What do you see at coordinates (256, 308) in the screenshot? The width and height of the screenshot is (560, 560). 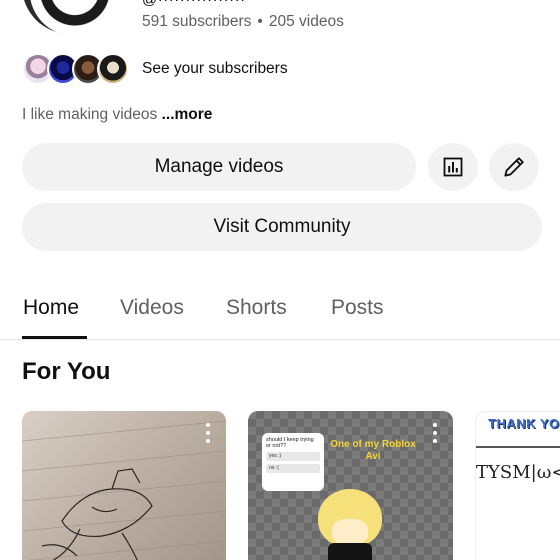 I see `tab-shorts: Shorts` at bounding box center [256, 308].